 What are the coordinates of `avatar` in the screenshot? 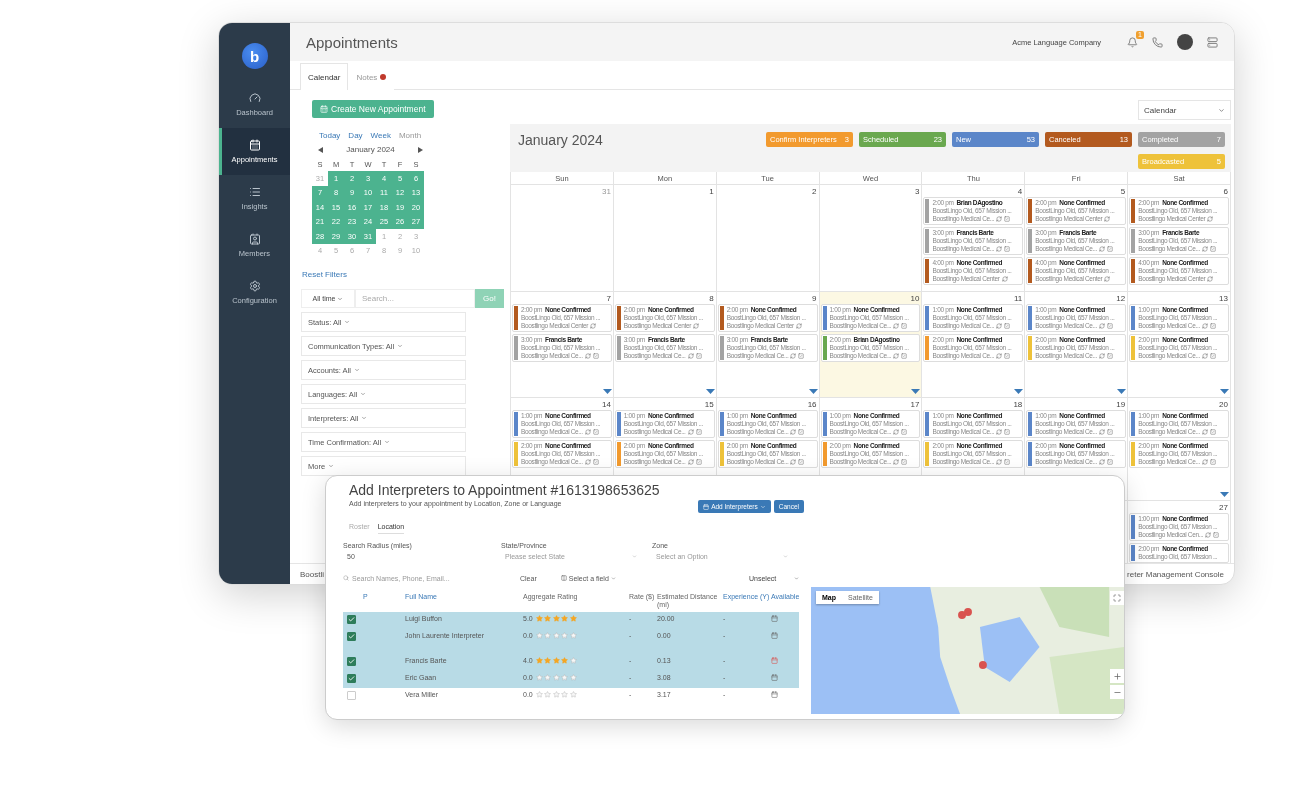 It's located at (1185, 42).